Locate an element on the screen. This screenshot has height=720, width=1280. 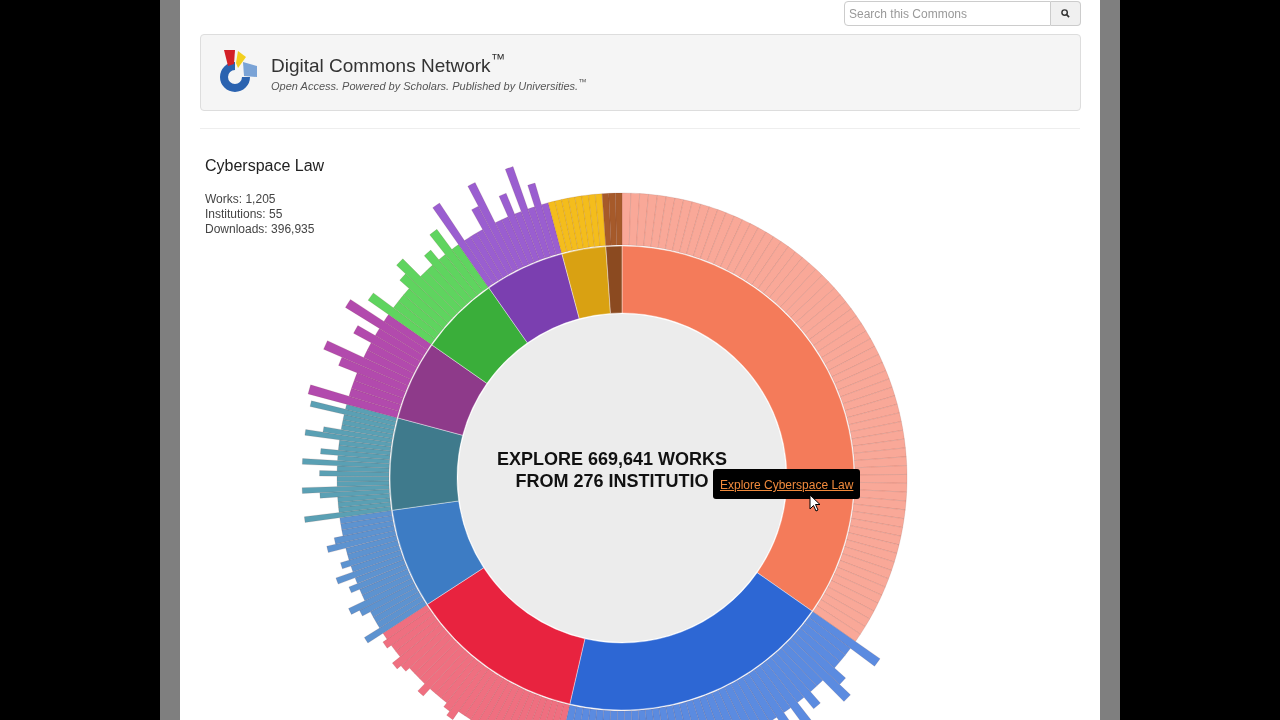
center-text: FROM 276 INSTITUTIO is located at coordinates (612, 481).